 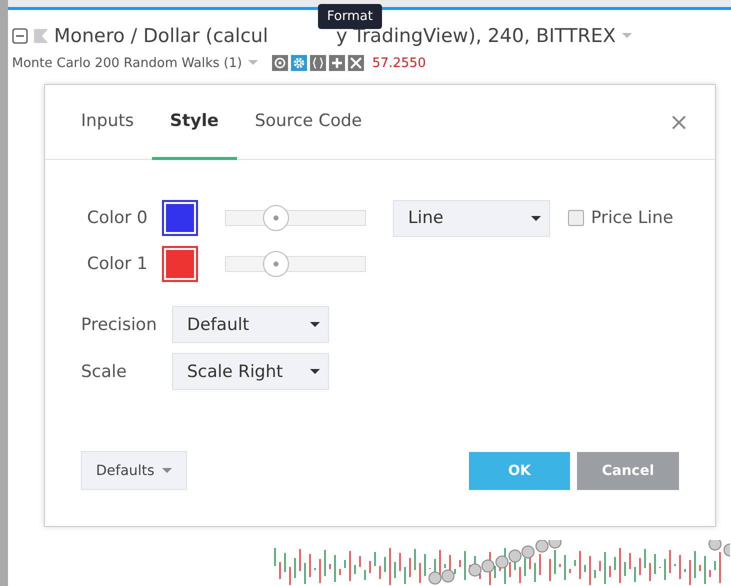 I want to click on color-label: Color 0, so click(x=118, y=218).